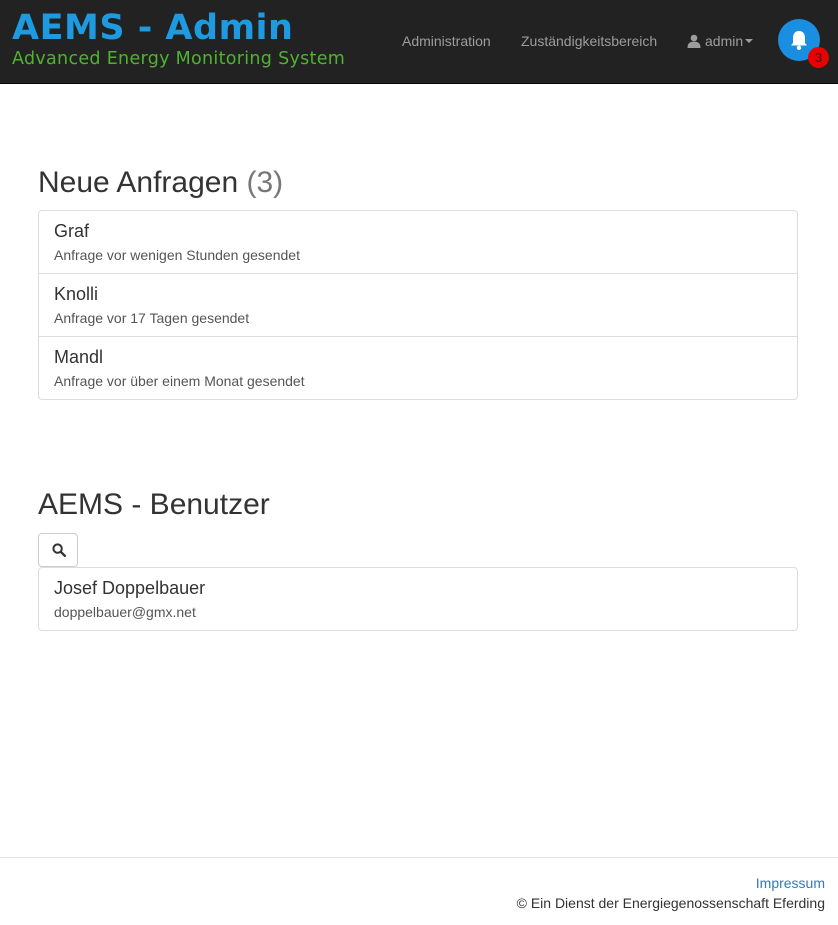  I want to click on request-info: Anfrage vor wenigen Stunden gesendet, so click(177, 255).